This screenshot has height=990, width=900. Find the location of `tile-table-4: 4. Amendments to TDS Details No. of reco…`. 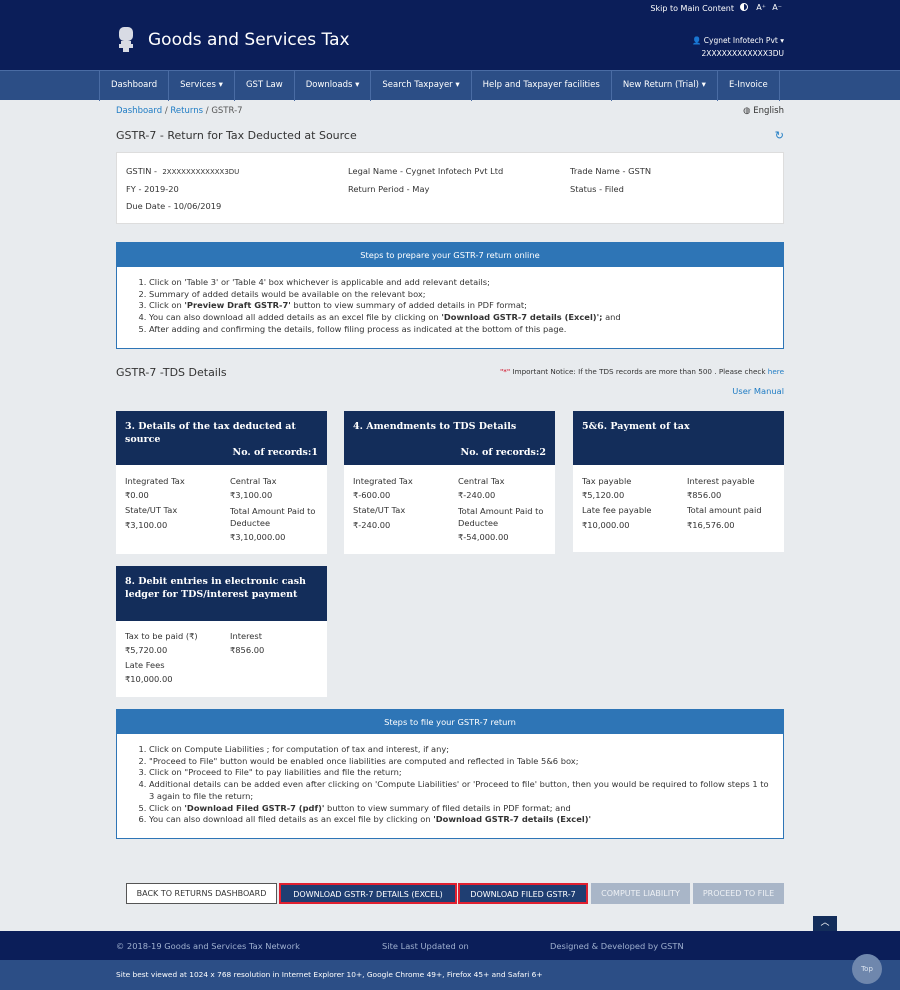

tile-table-4: 4. Amendments to TDS Details No. of reco… is located at coordinates (449, 482).